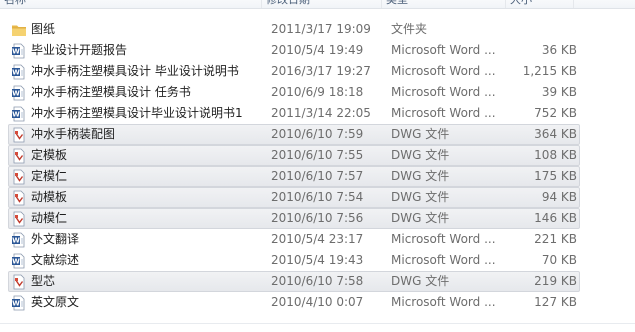 The height and width of the screenshot is (332, 635). I want to click on file-date-modified: 2010/6/10 7:56, so click(317, 218).